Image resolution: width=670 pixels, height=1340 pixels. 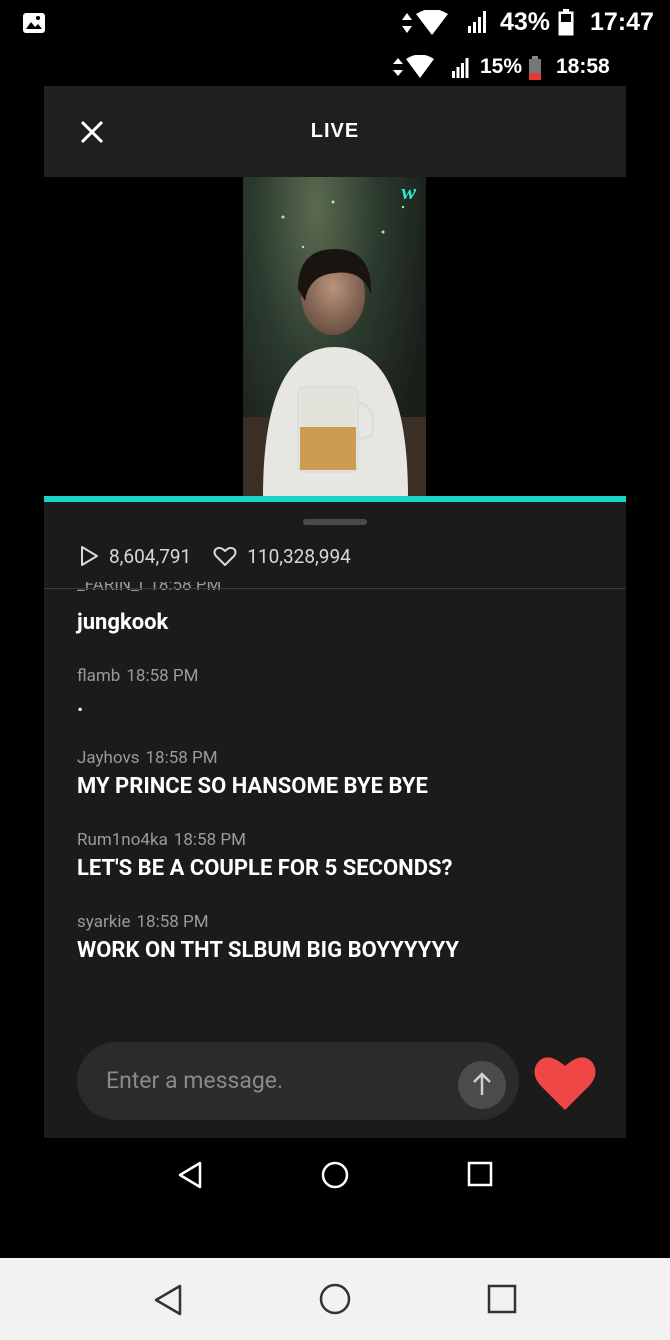 I want to click on heart-outline-icon, so click(x=225, y=556).